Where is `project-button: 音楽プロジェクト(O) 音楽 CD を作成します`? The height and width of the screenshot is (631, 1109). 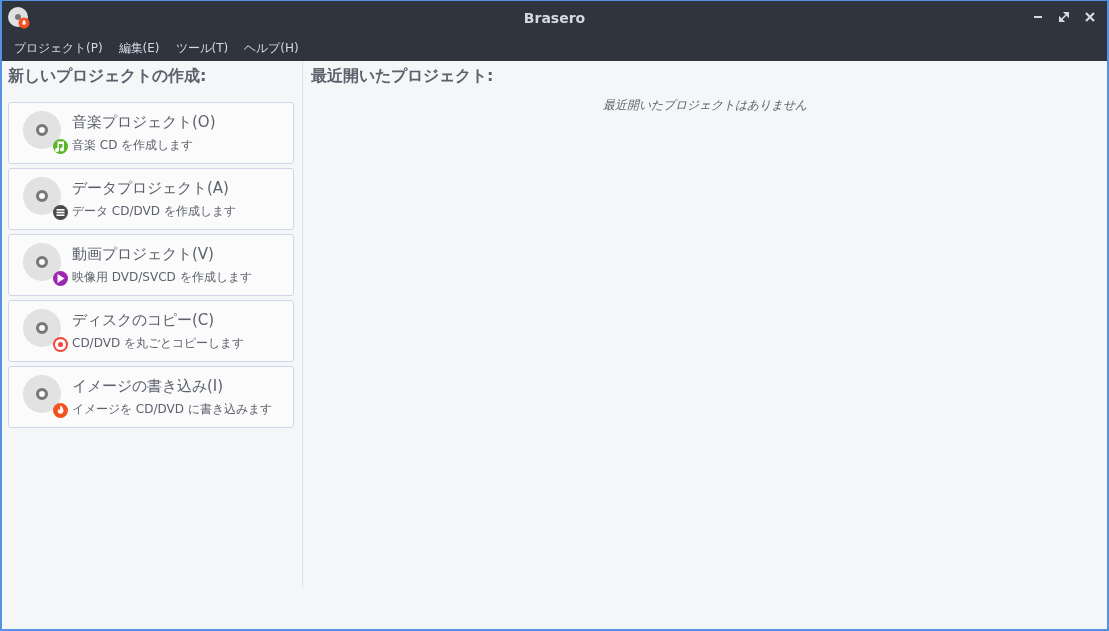 project-button: 音楽プロジェクト(O) 音楽 CD を作成します is located at coordinates (151, 133).